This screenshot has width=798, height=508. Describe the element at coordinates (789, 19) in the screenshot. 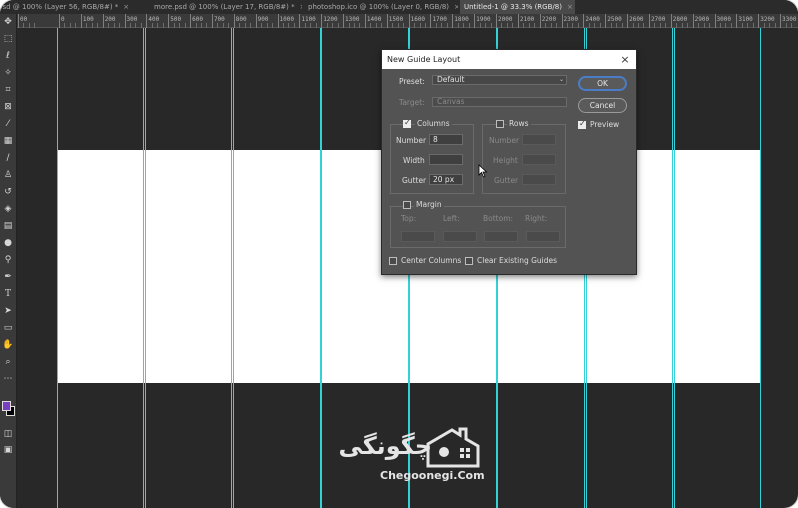

I see `ruler-tick-label: 3300` at that location.